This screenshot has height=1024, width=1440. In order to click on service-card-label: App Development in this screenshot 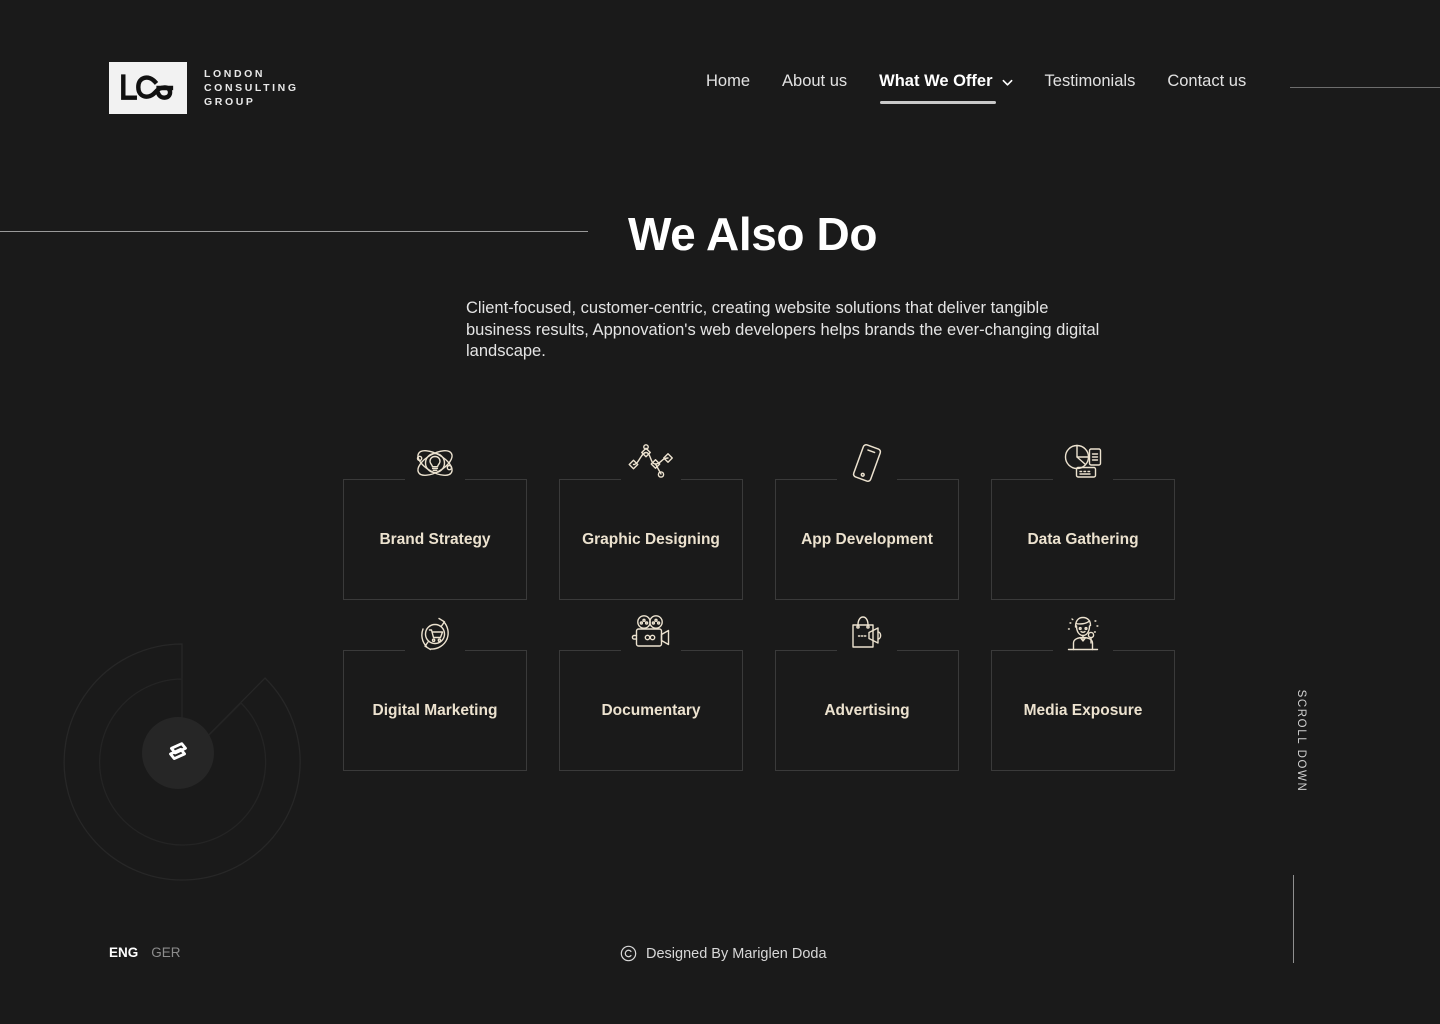, I will do `click(867, 539)`.